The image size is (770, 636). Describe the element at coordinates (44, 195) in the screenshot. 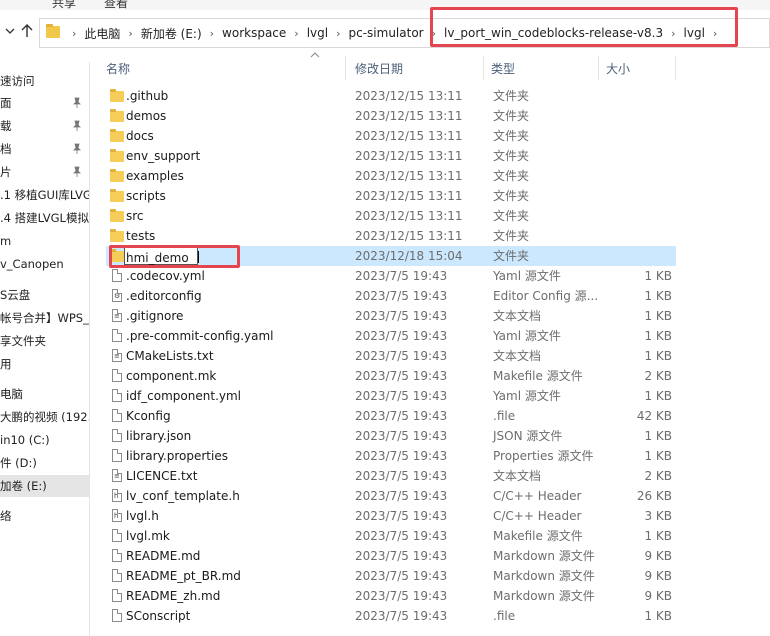

I see `sidebar-item-lvgl-port: .1 移植GUI库LVG` at that location.